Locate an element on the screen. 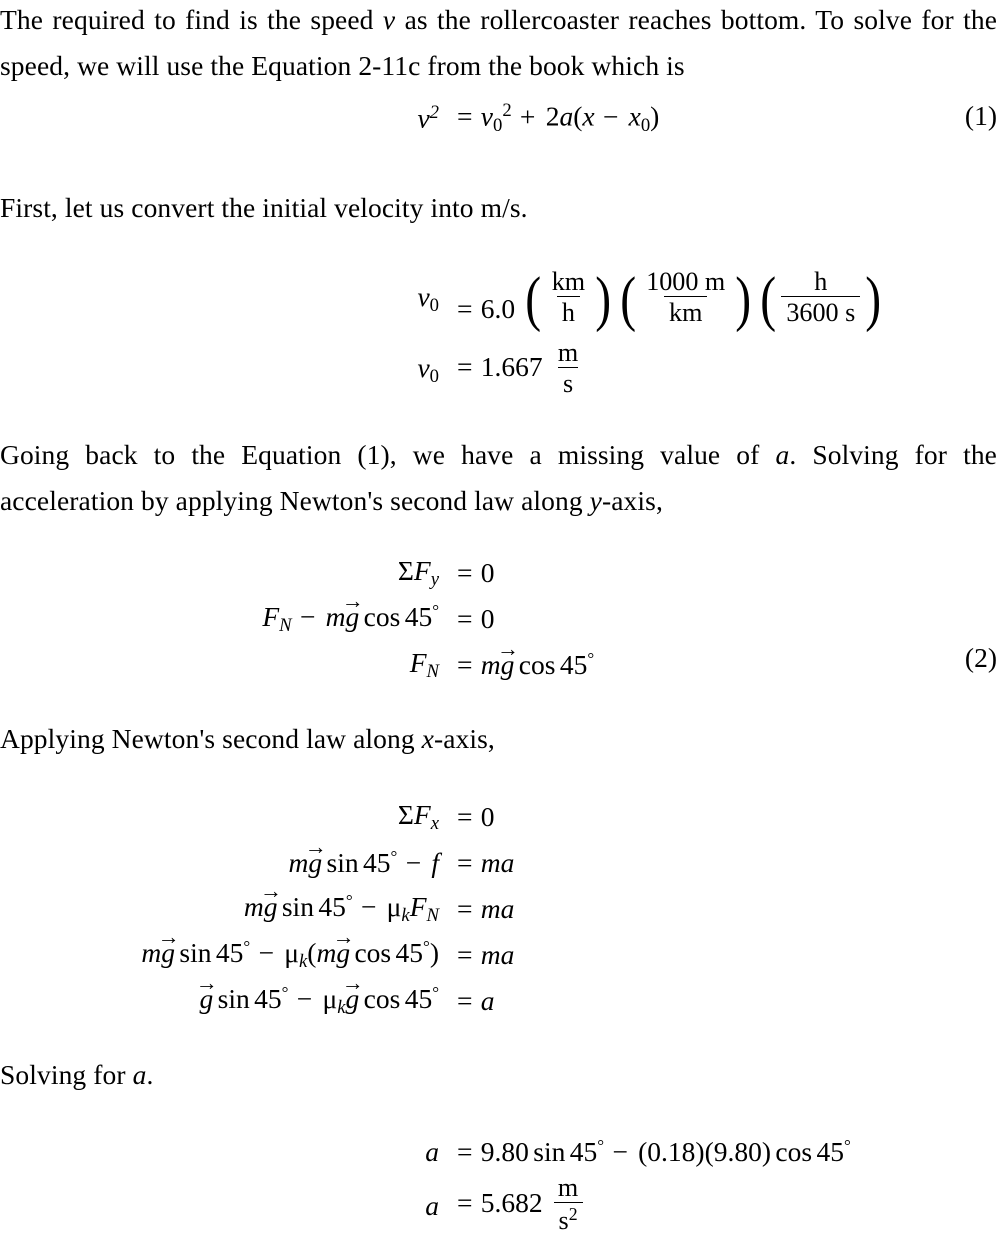 This screenshot has height=1237, width=997. yaxis-block: ΣFy = 0 FN − m → g cos 45° = 0 FN = m → g cos 45° (2) is located at coordinates (498, 619).